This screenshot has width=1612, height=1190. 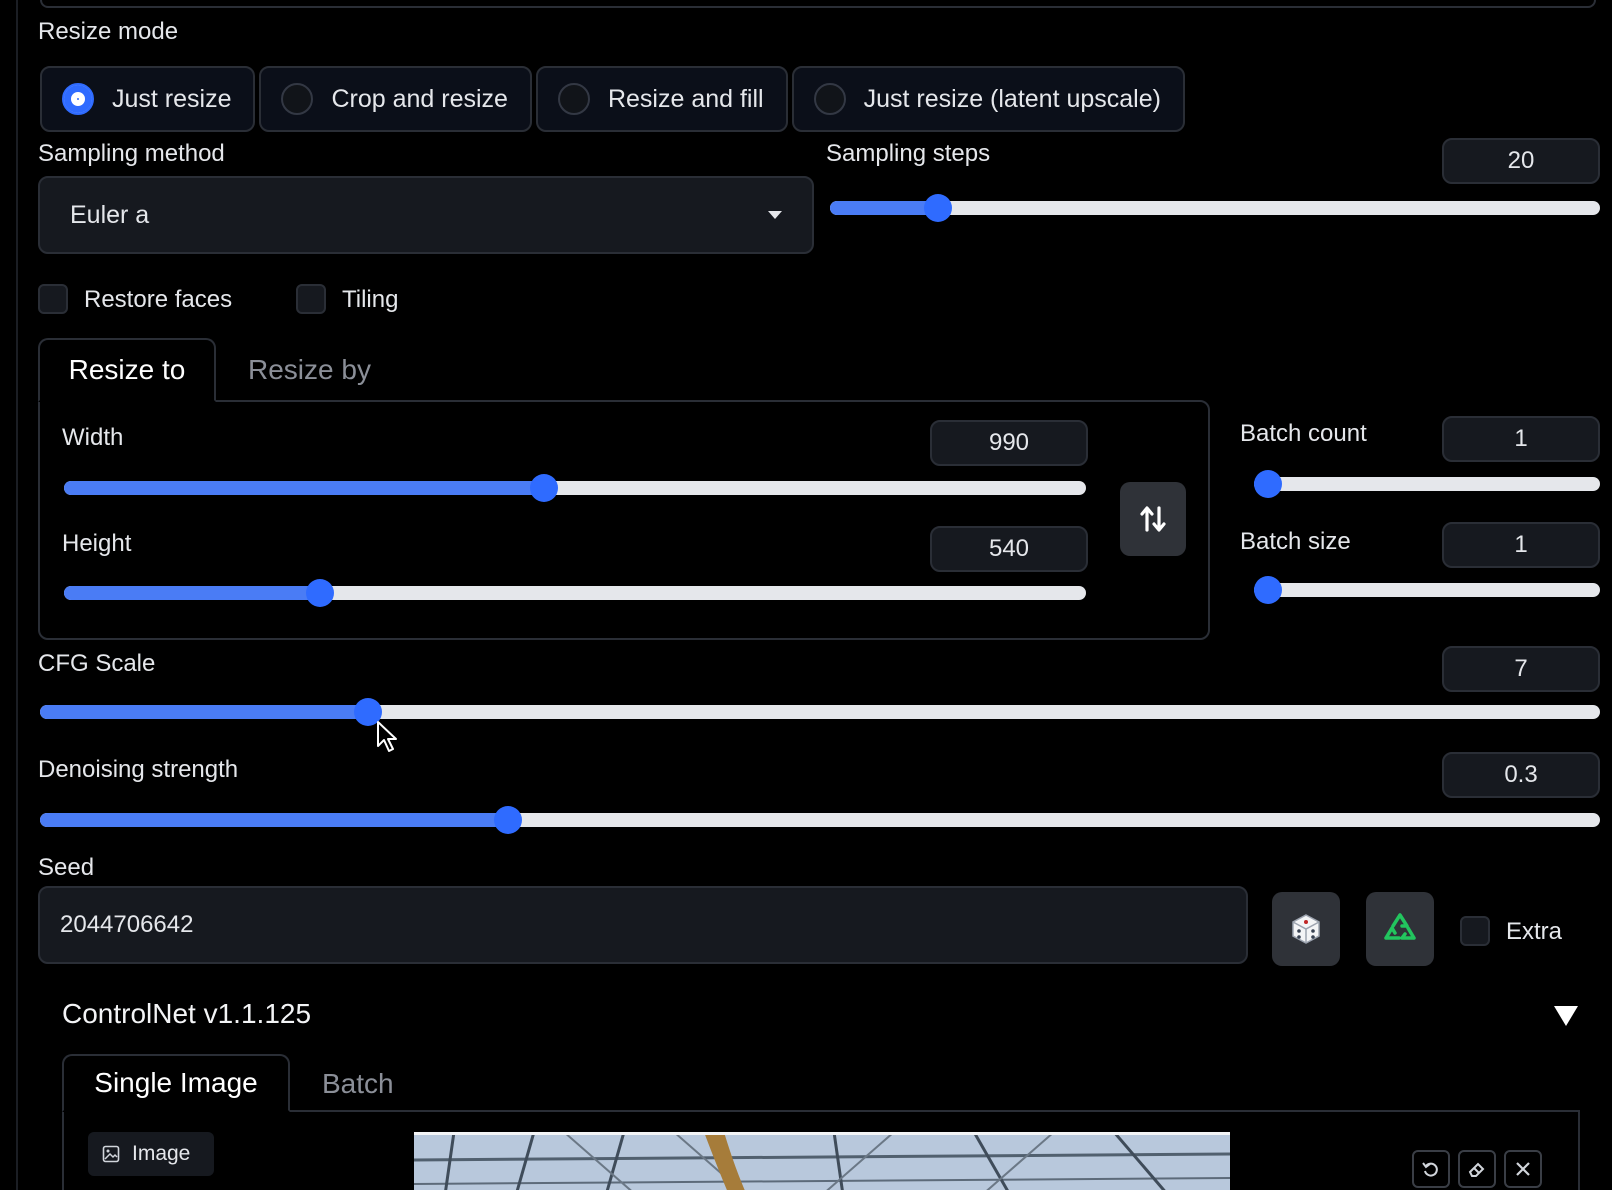 I want to click on image-badge-label: Image, so click(x=161, y=1153).